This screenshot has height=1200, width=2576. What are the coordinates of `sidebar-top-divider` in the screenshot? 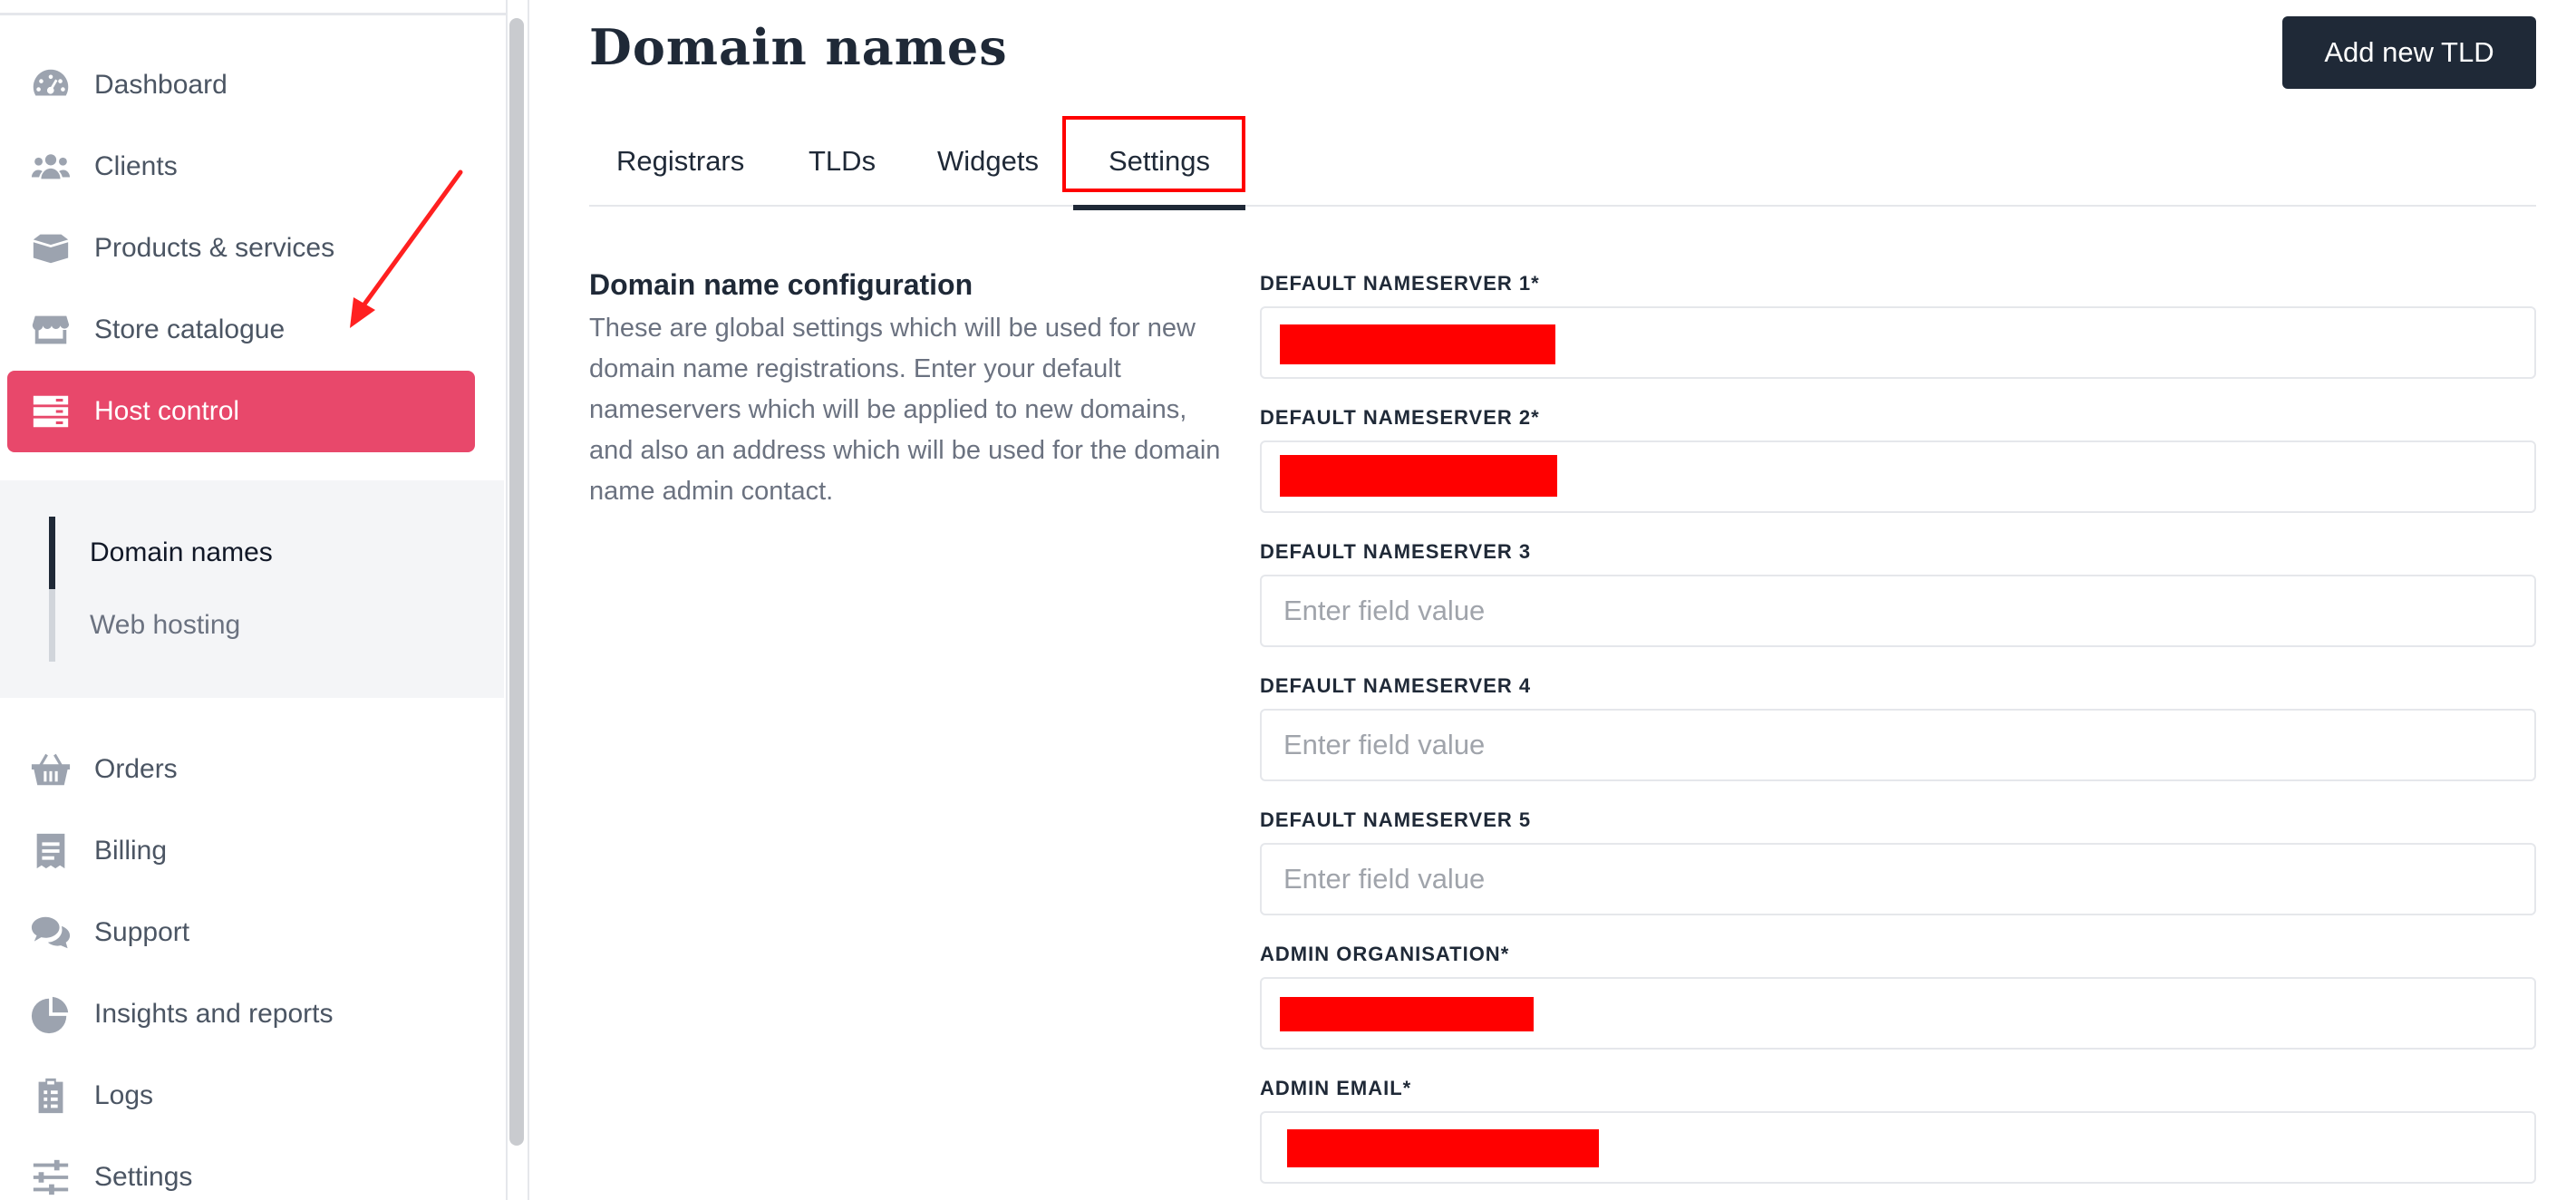 It's located at (254, 14).